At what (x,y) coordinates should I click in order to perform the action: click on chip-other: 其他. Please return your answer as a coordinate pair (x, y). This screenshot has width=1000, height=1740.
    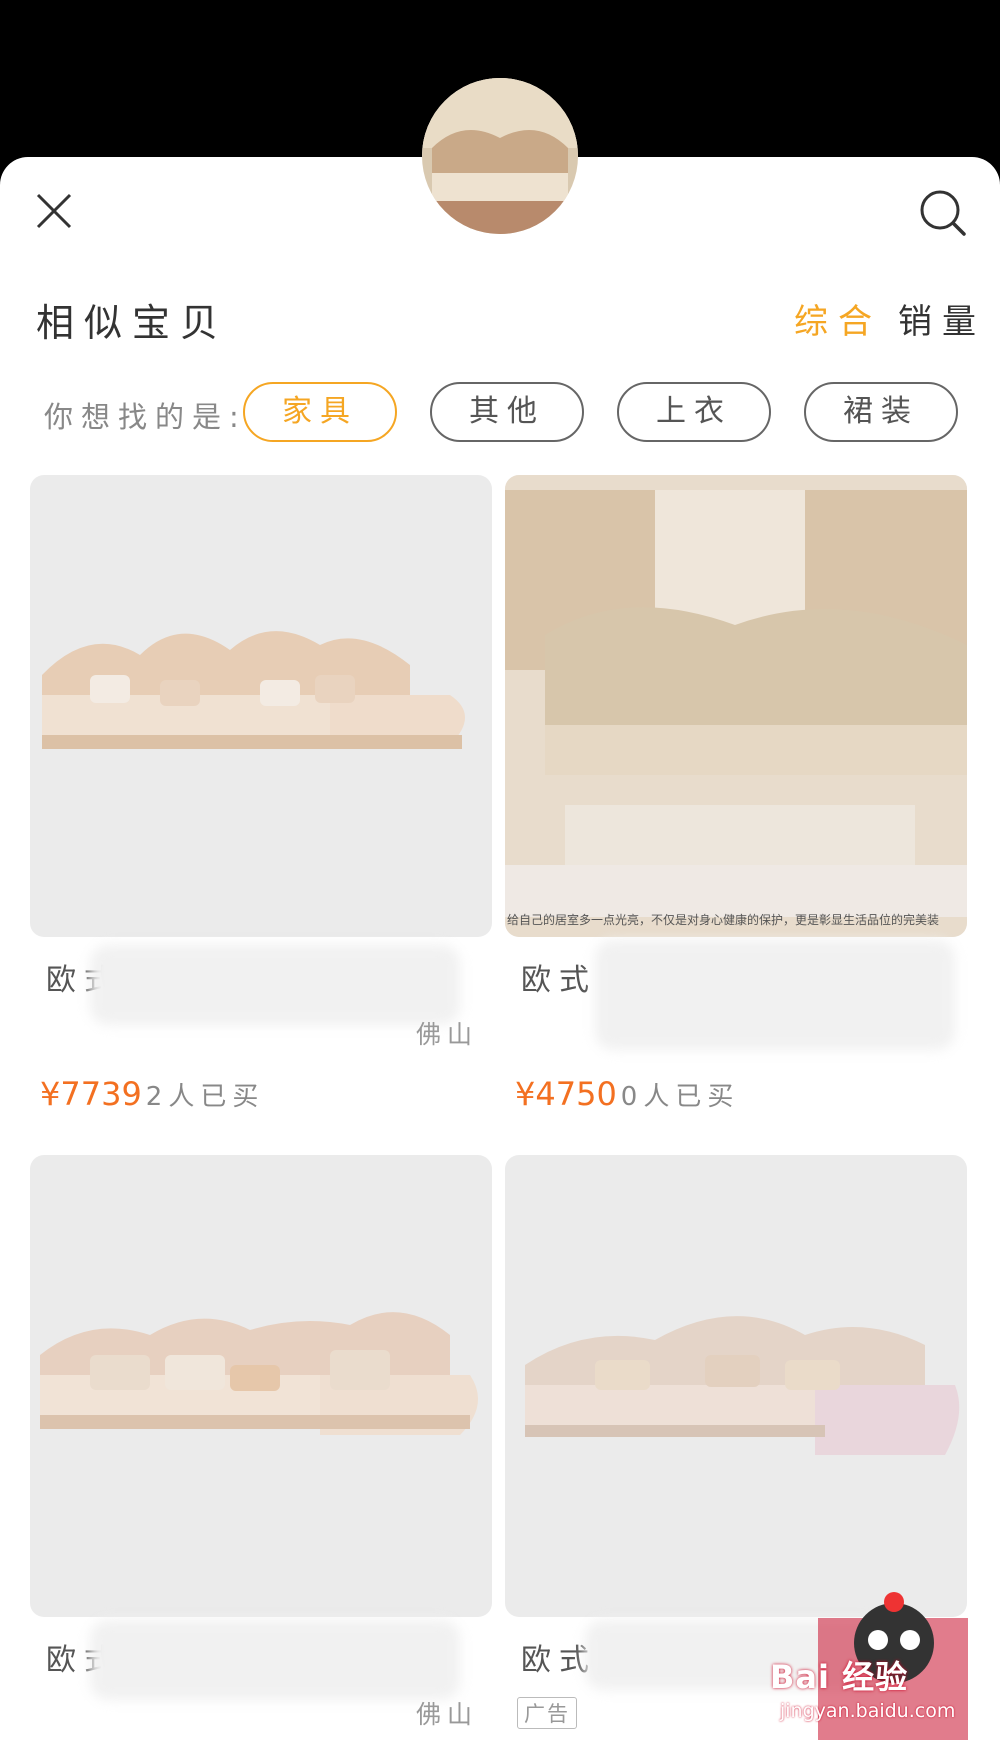
    Looking at the image, I should click on (507, 412).